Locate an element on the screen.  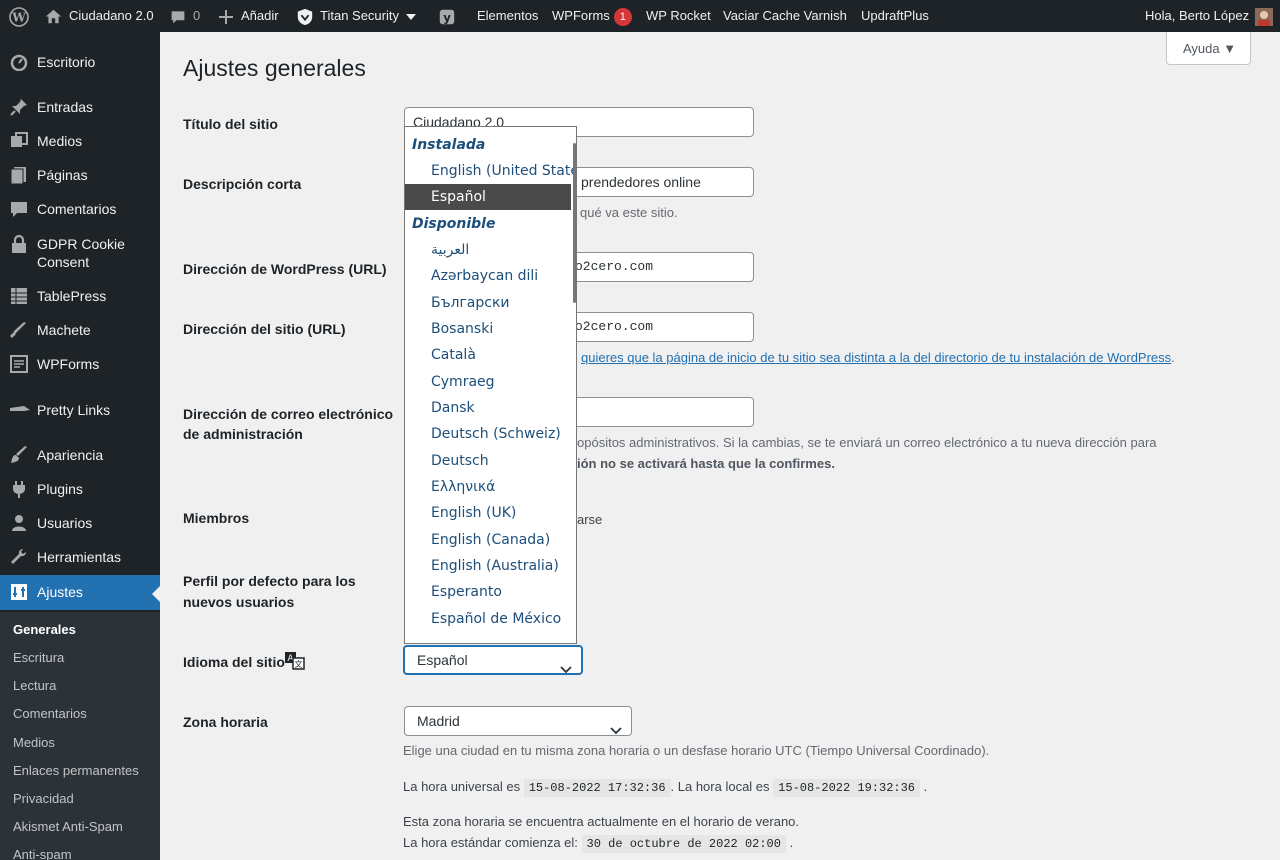
std-prefix: La hora estándar comienza el: is located at coordinates (490, 842).